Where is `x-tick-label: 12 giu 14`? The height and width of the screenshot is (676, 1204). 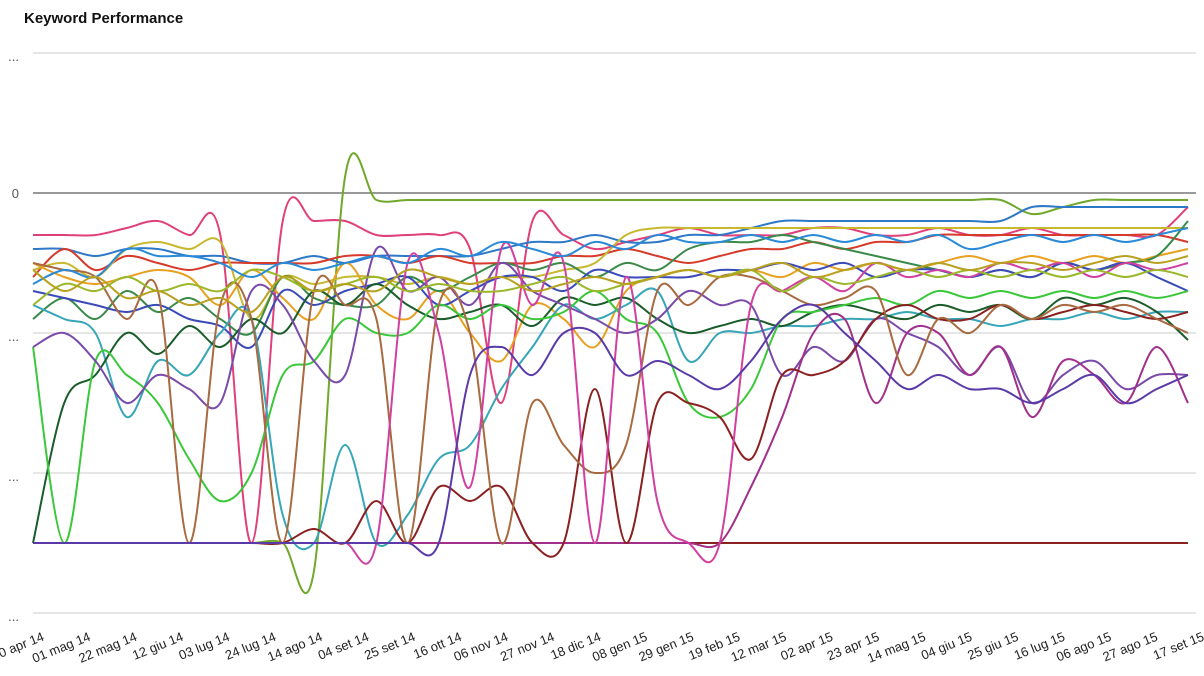
x-tick-label: 12 giu 14 is located at coordinates (157, 646).